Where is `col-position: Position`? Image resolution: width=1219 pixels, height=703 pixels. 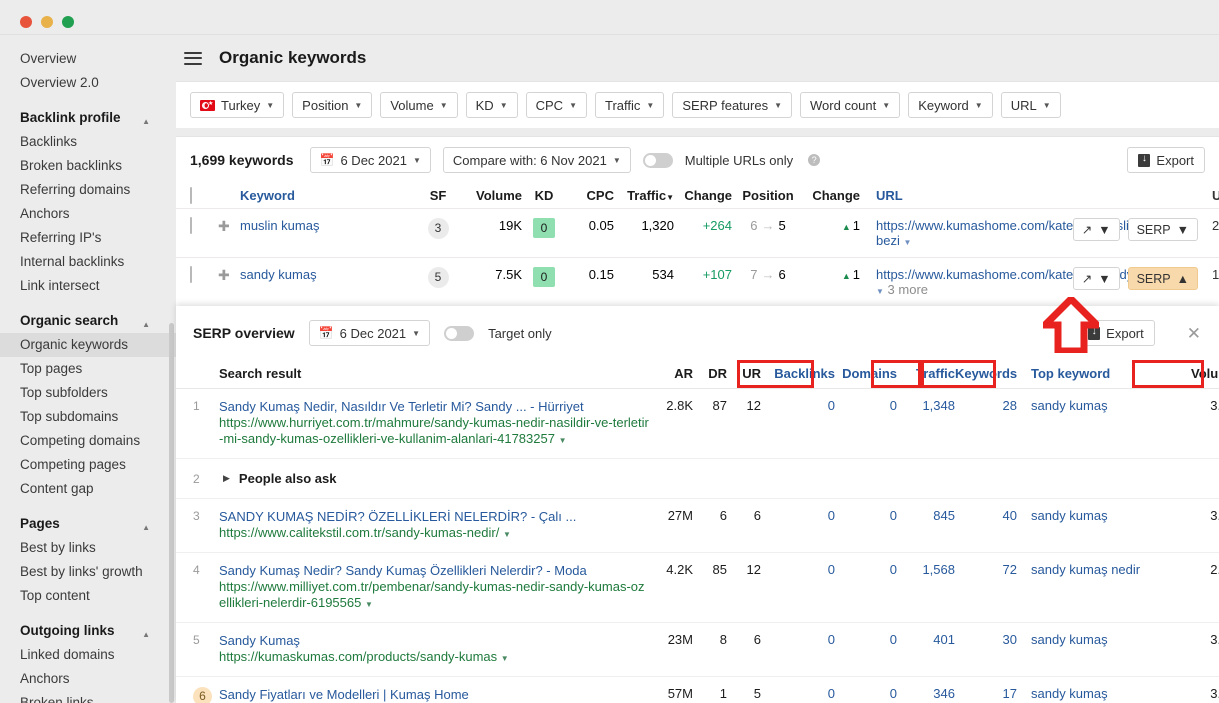
col-position: Position is located at coordinates (768, 195).